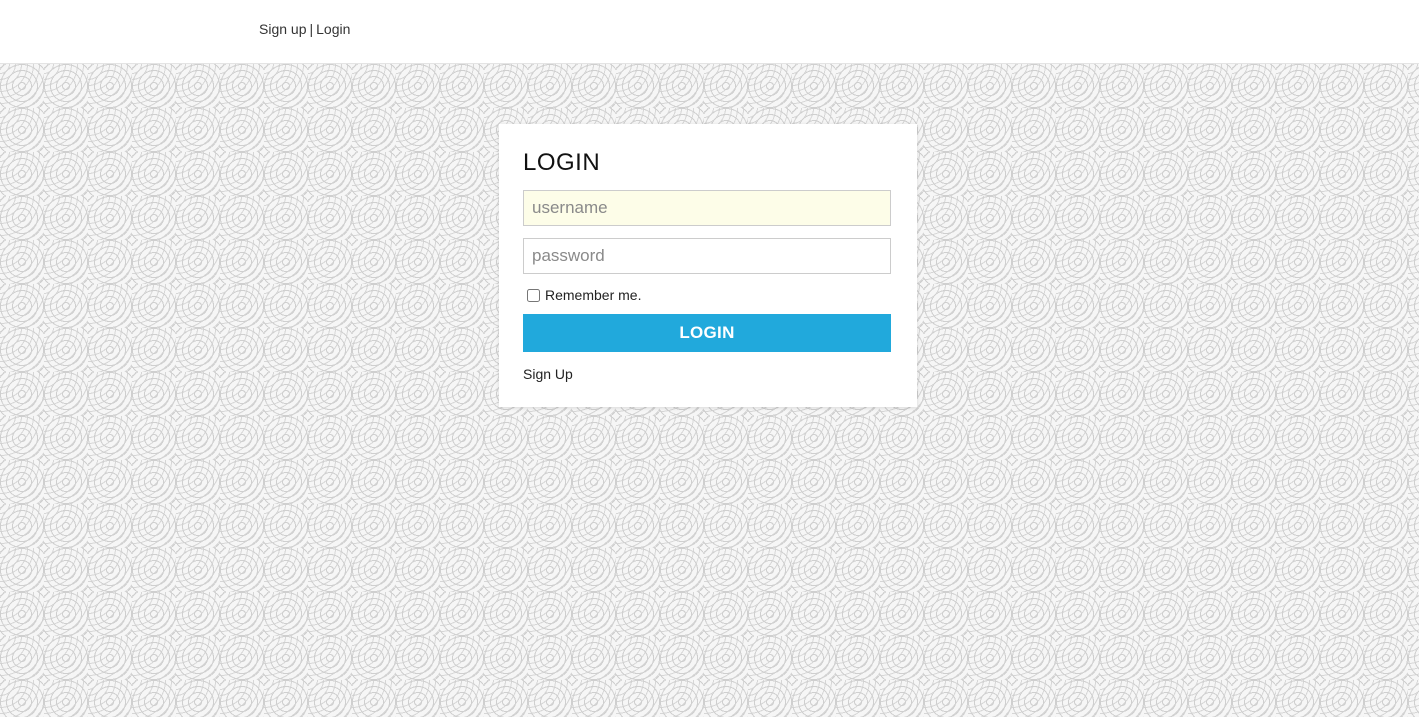 The height and width of the screenshot is (717, 1419). Describe the element at coordinates (593, 295) in the screenshot. I see `remember-me-label: Remember me.` at that location.